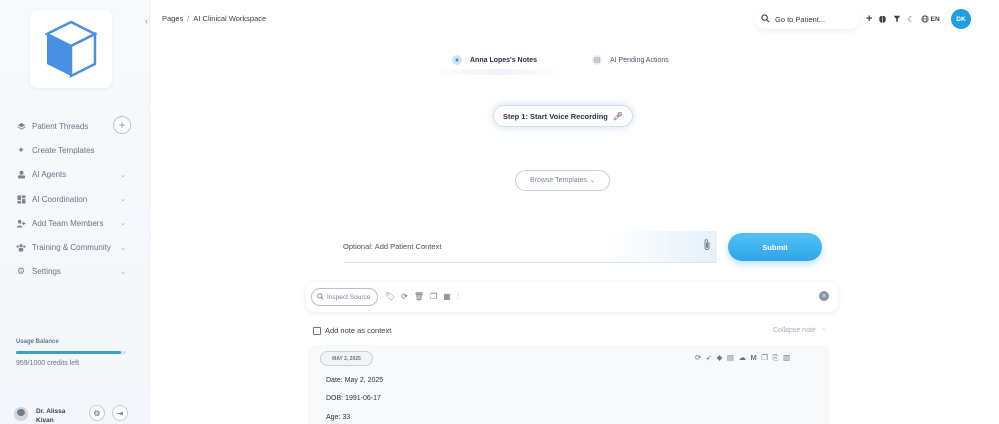  I want to click on sidebar-item-add-team-members: Add Team Members ⌄, so click(78, 223).